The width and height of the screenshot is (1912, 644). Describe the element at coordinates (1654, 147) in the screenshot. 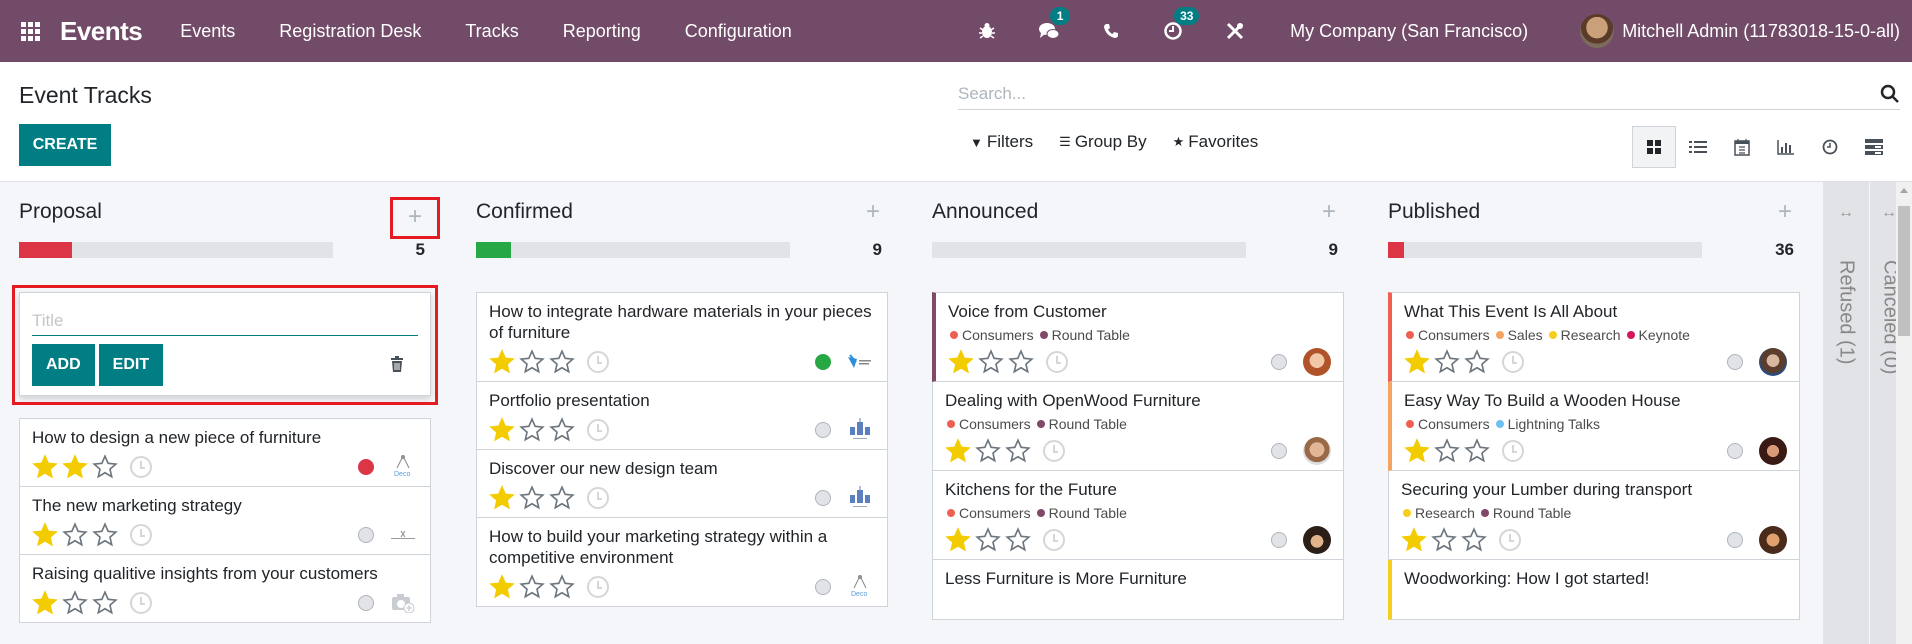

I see `kanban-view-button` at that location.